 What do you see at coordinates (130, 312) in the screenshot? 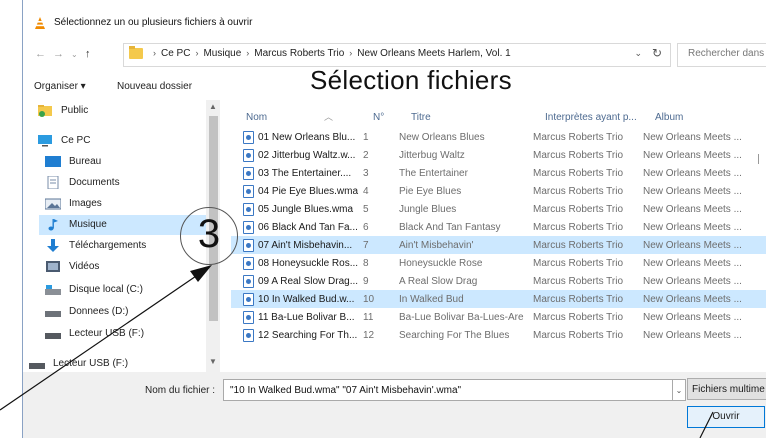
I see `sidebar-item-donnees: Donnees (D:)` at bounding box center [130, 312].